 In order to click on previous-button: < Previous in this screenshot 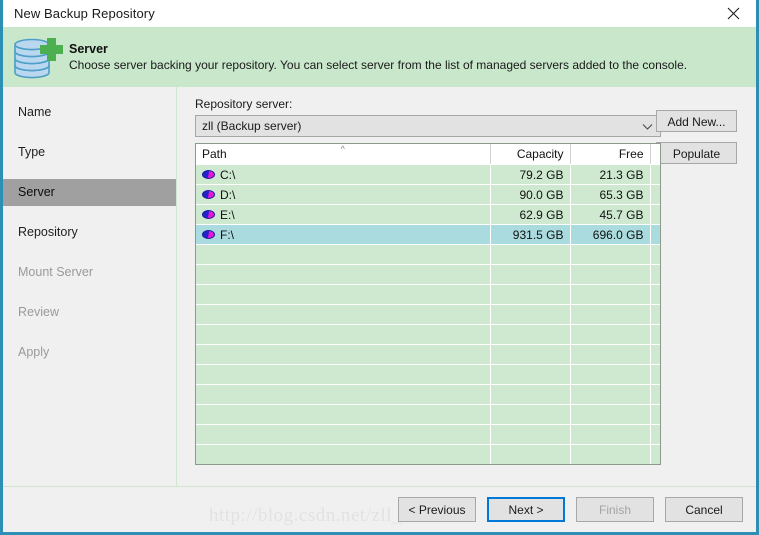, I will do `click(437, 509)`.